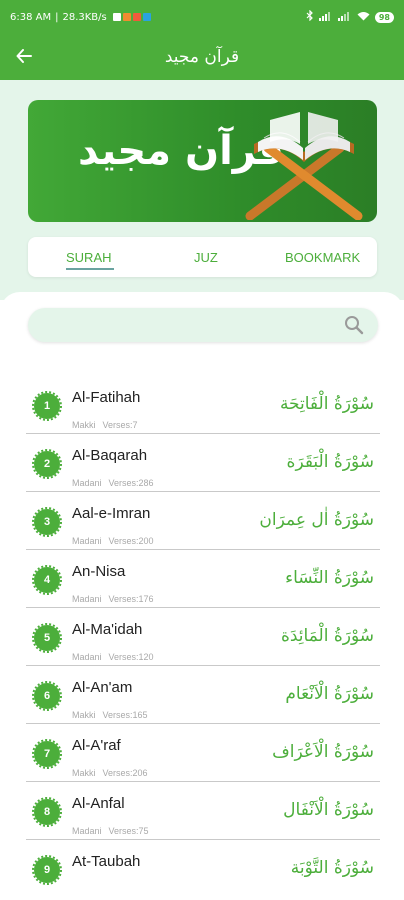 The image size is (404, 900). Describe the element at coordinates (384, 17) in the screenshot. I see `battery-indicator: 98` at that location.